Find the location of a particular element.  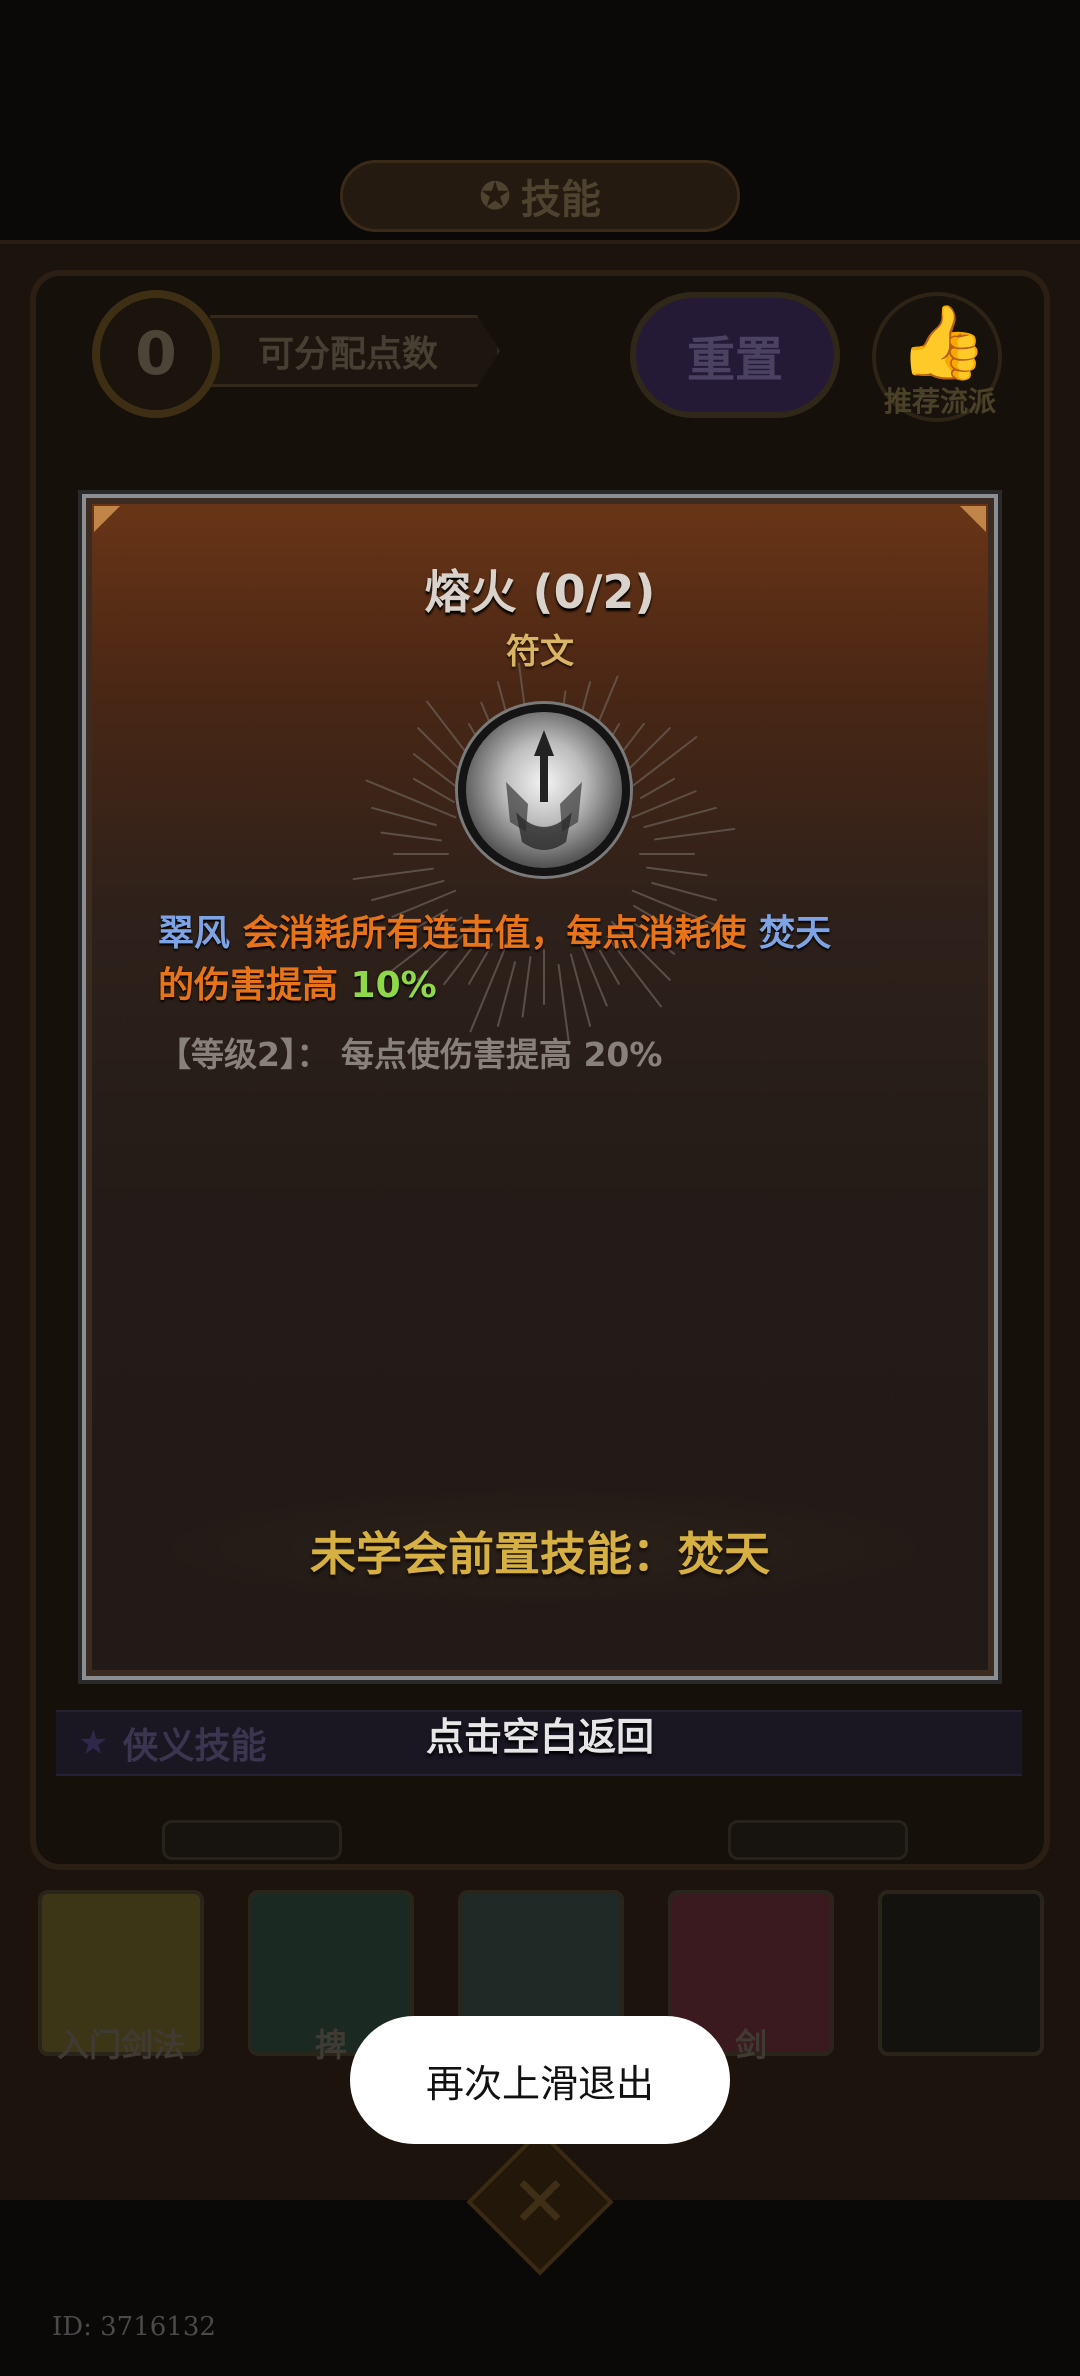

close-icon: ✕ is located at coordinates (540, 2202).